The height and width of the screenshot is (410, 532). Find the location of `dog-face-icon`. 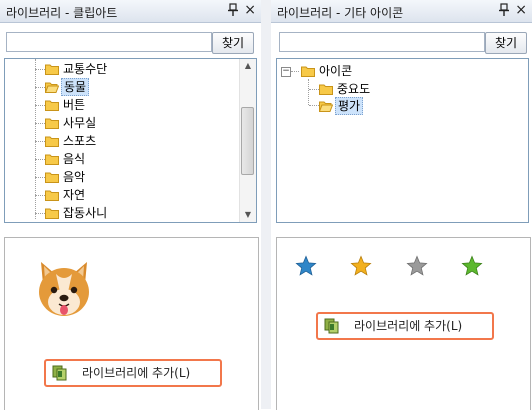

dog-face-icon is located at coordinates (64, 289).